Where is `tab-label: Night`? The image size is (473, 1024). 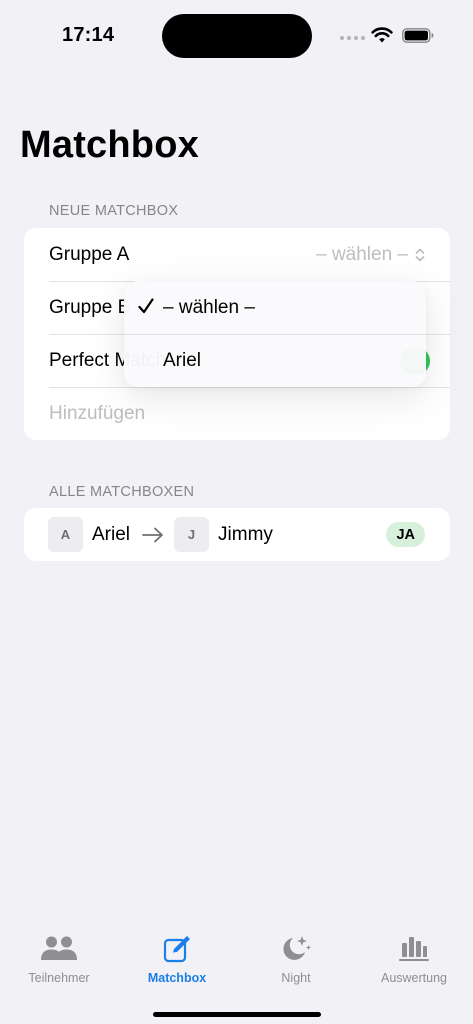
tab-label: Night is located at coordinates (296, 978).